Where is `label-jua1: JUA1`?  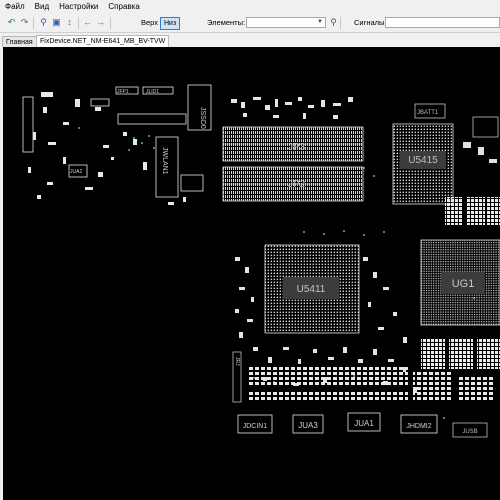
label-jua1: JUA1 is located at coordinates (364, 423).